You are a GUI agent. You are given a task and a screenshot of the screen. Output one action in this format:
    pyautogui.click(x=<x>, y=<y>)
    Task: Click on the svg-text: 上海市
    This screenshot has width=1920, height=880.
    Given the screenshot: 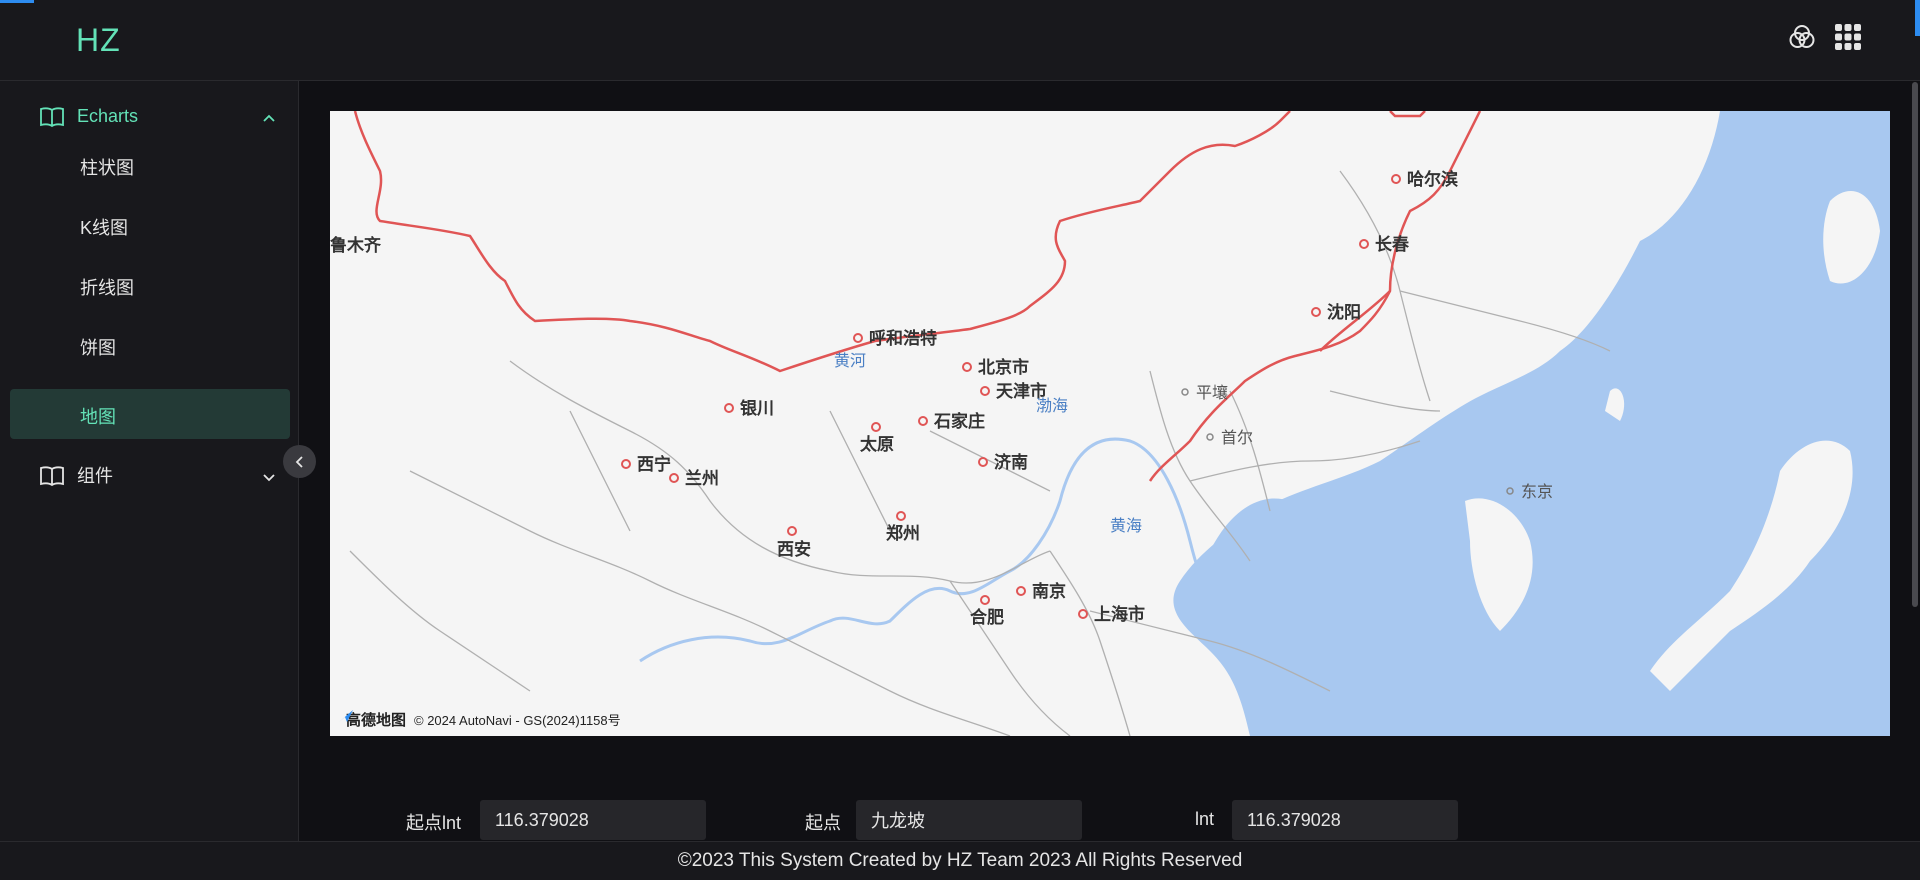 What is the action you would take?
    pyautogui.click(x=1119, y=614)
    